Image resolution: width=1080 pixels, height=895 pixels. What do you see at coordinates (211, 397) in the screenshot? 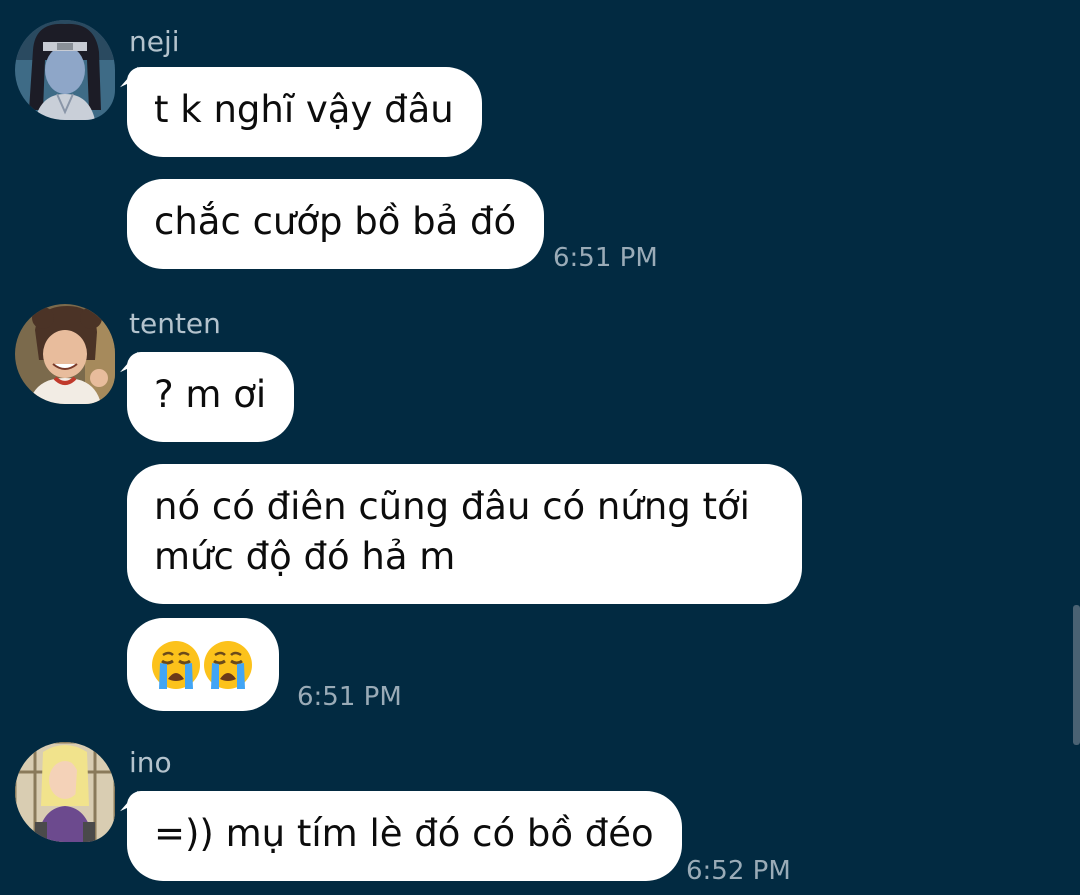
I see `message-bubble: ? m ơi` at bounding box center [211, 397].